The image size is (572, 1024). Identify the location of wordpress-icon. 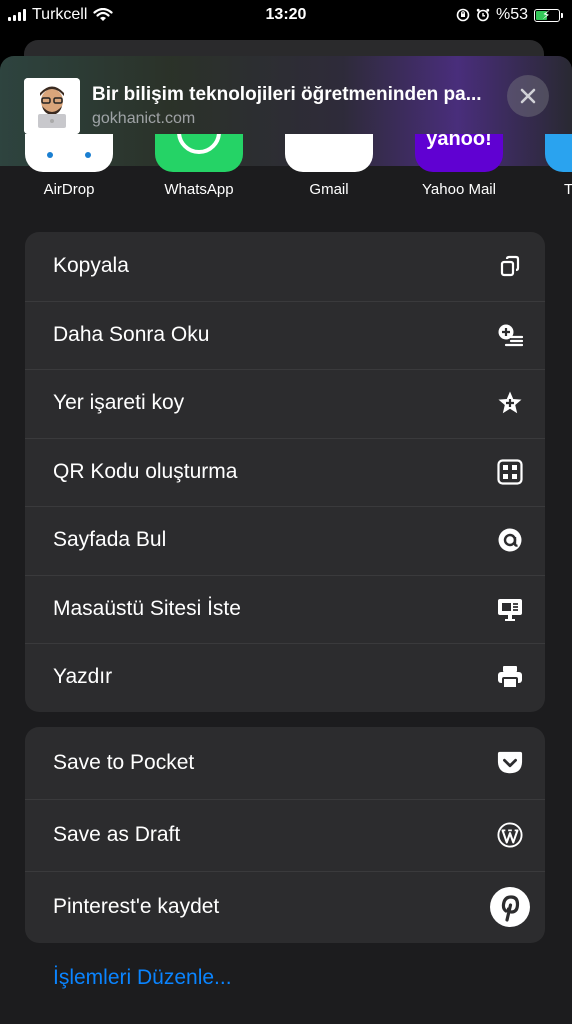
(510, 835).